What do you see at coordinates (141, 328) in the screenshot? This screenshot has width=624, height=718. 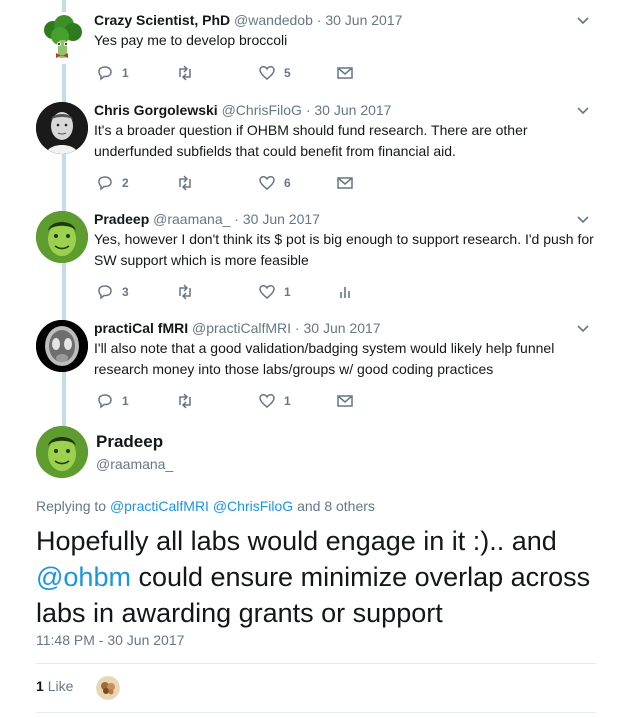 I see `author-name: practiCal fMRI` at bounding box center [141, 328].